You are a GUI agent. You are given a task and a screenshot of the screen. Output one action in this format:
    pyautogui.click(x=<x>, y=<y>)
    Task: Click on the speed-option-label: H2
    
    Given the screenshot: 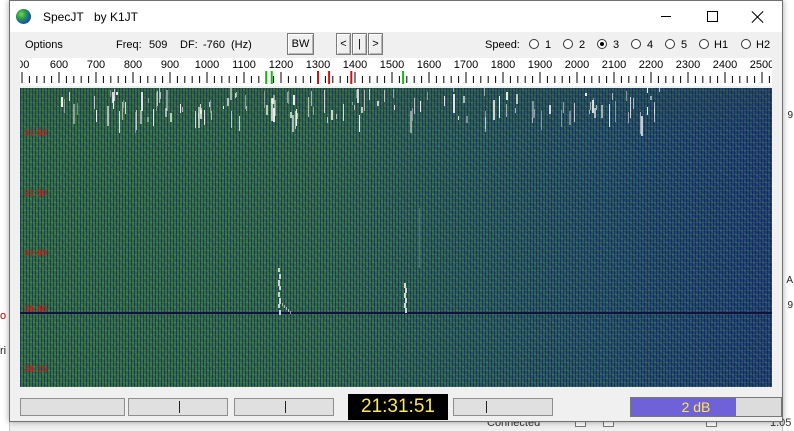 What is the action you would take?
    pyautogui.click(x=763, y=45)
    